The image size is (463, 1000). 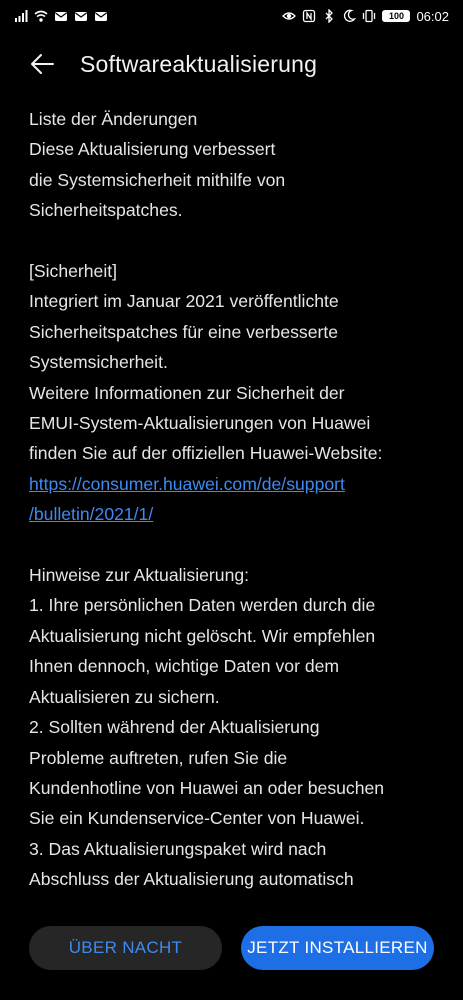 I want to click on security-line: Sicherheitspatches für eine verbesserte, so click(x=184, y=331).